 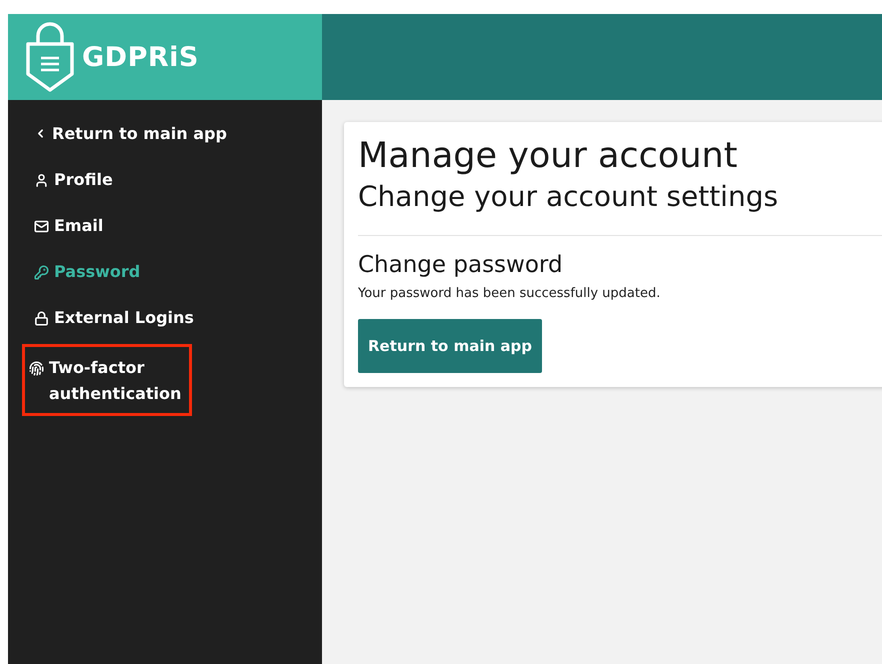 What do you see at coordinates (50, 57) in the screenshot?
I see `shield-logo-icon` at bounding box center [50, 57].